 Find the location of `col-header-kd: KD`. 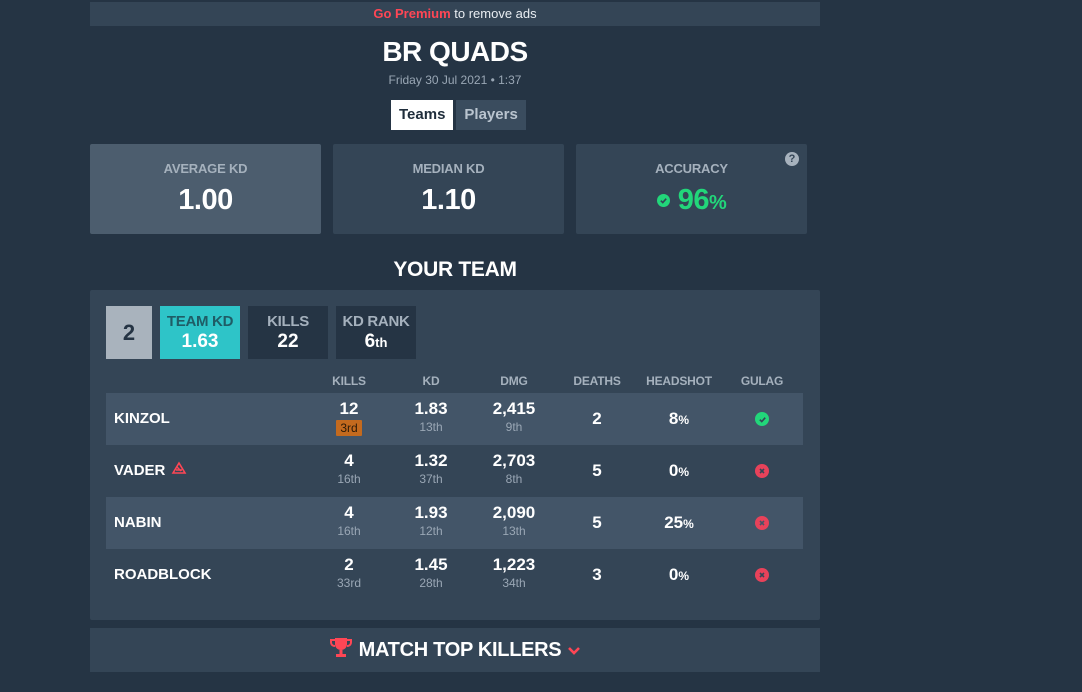

col-header-kd: KD is located at coordinates (431, 381).